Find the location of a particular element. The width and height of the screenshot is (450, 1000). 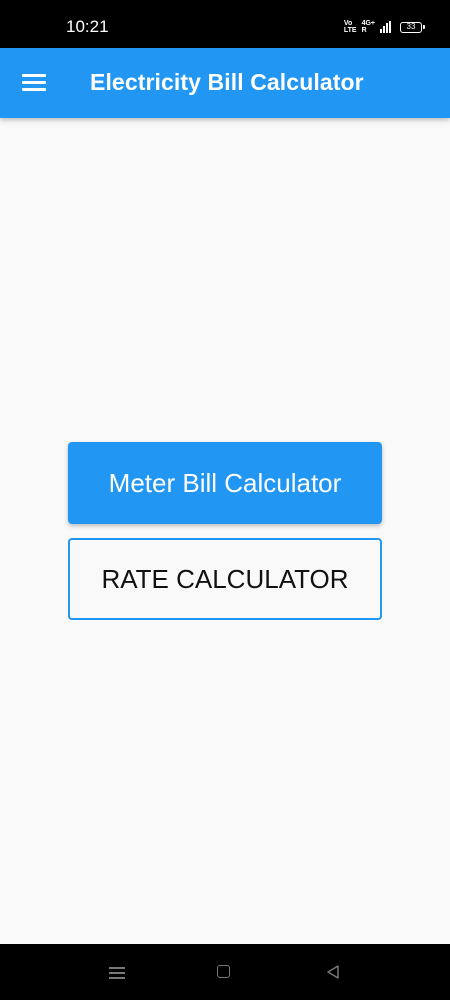

network-bottom-label: R is located at coordinates (364, 30).